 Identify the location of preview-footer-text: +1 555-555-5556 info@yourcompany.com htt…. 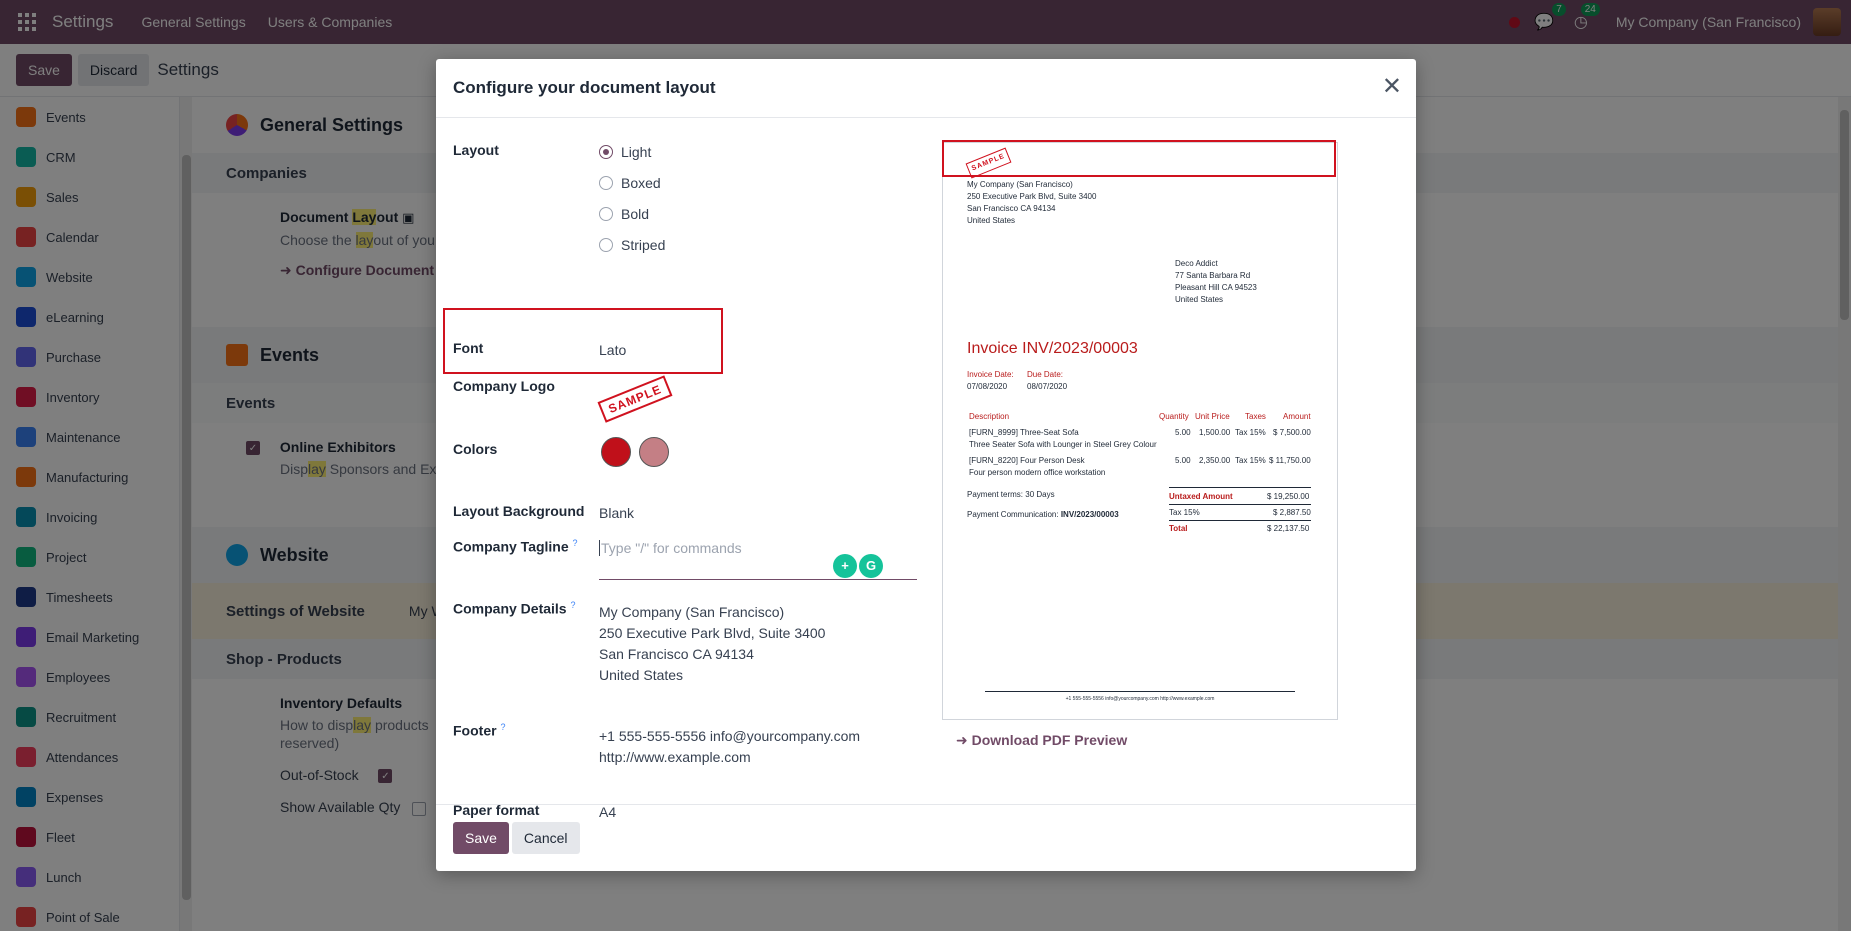
(1140, 699).